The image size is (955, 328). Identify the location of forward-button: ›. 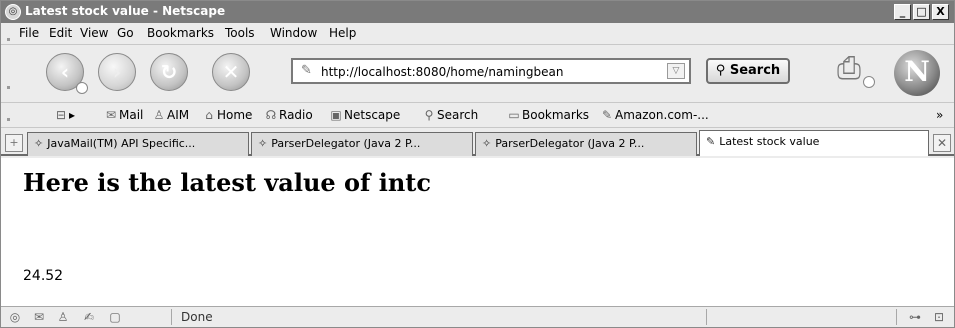
(117, 72).